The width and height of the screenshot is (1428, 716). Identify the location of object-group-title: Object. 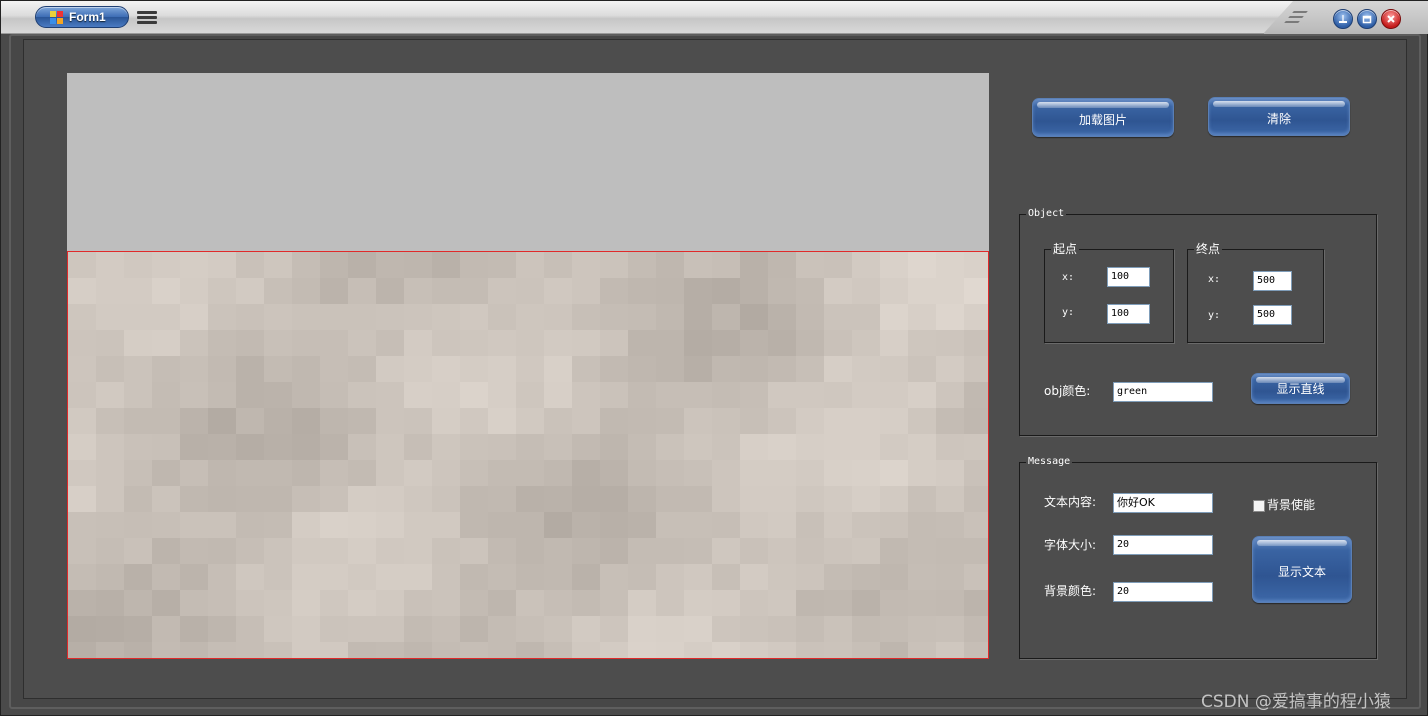
(1046, 214).